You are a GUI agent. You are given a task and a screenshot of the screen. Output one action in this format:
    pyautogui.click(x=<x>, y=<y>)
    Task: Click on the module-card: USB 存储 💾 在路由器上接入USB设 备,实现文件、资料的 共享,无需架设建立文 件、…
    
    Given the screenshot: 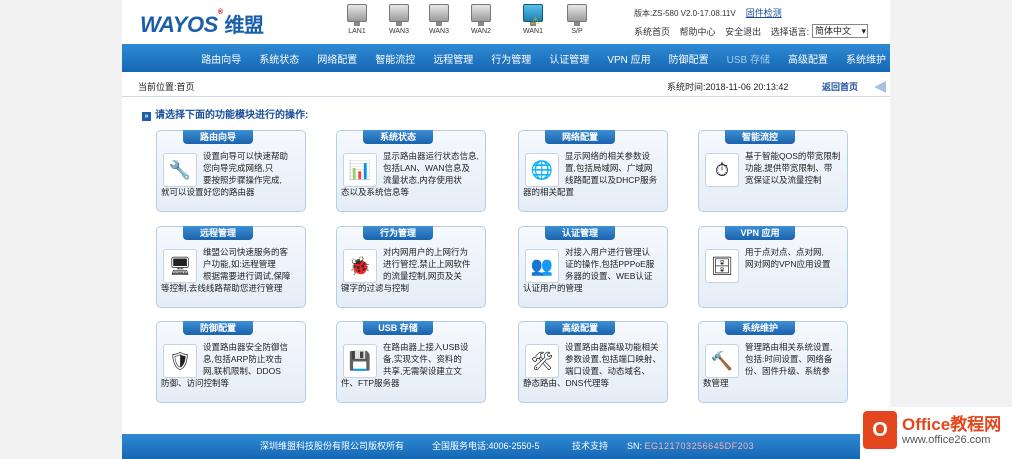 What is the action you would take?
    pyautogui.click(x=411, y=362)
    